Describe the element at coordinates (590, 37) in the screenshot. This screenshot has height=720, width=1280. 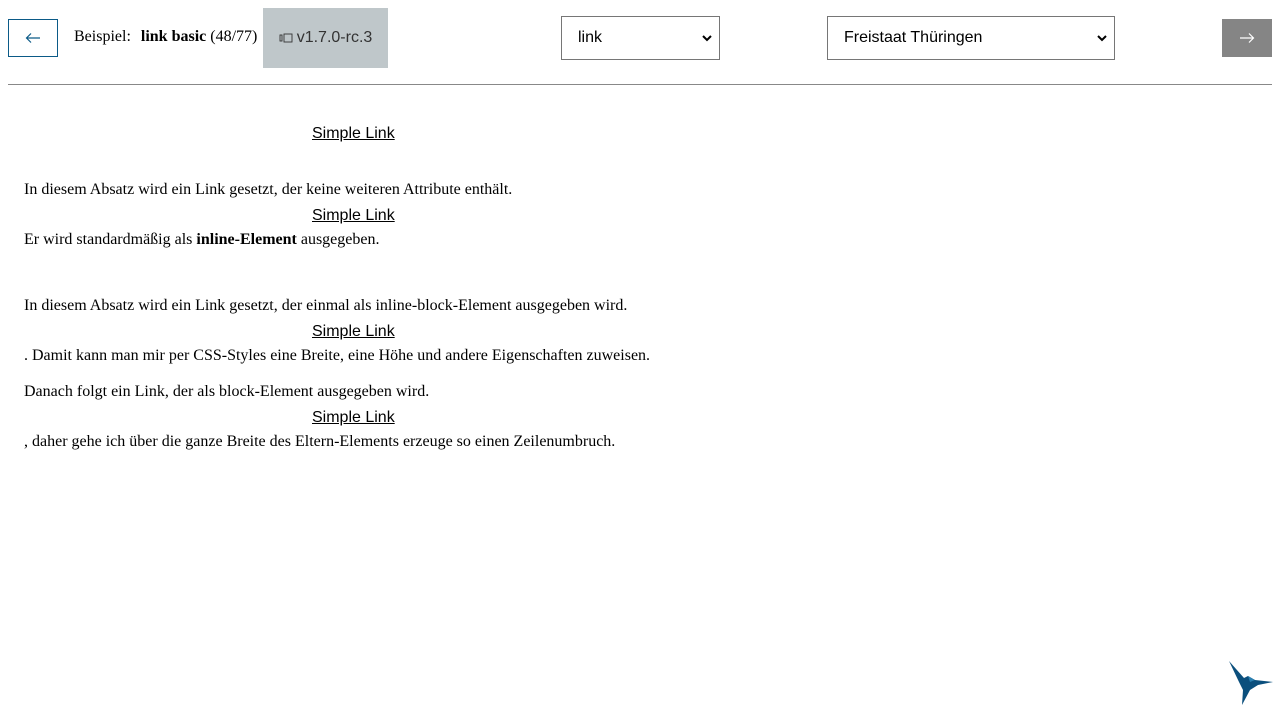
I see `component-select-value: link` at that location.